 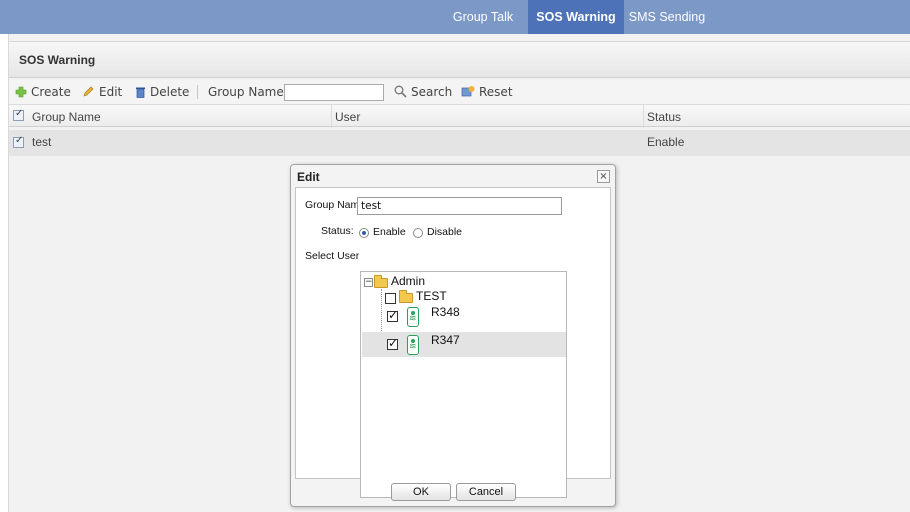 What do you see at coordinates (487, 92) in the screenshot?
I see `reset-button: Reset` at bounding box center [487, 92].